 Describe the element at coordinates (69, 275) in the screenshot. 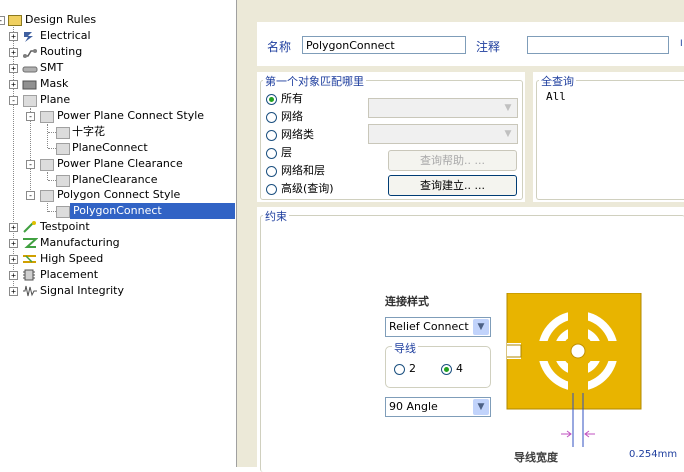

I see `tree-item-placement: Placement` at that location.